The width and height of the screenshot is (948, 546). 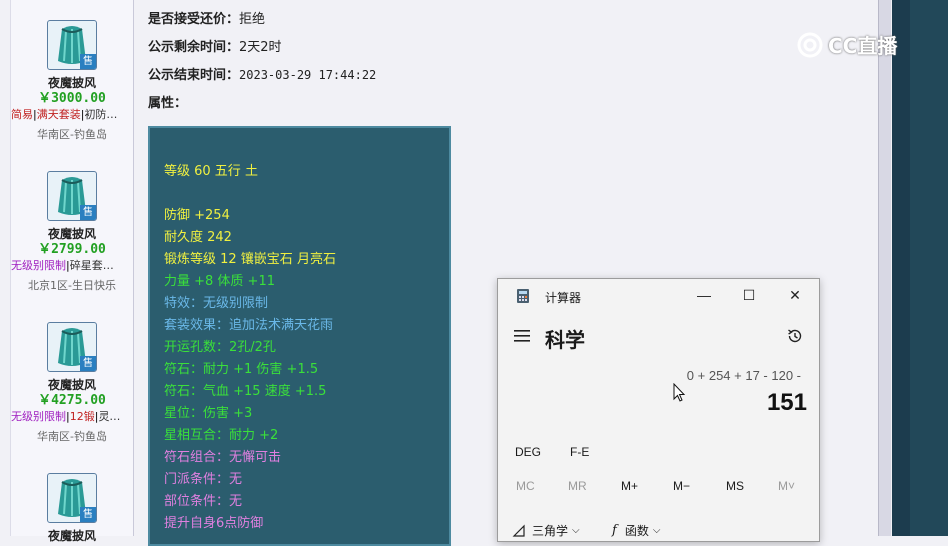 I want to click on attr-line: 力量 +8 体质 +11, so click(x=219, y=281).